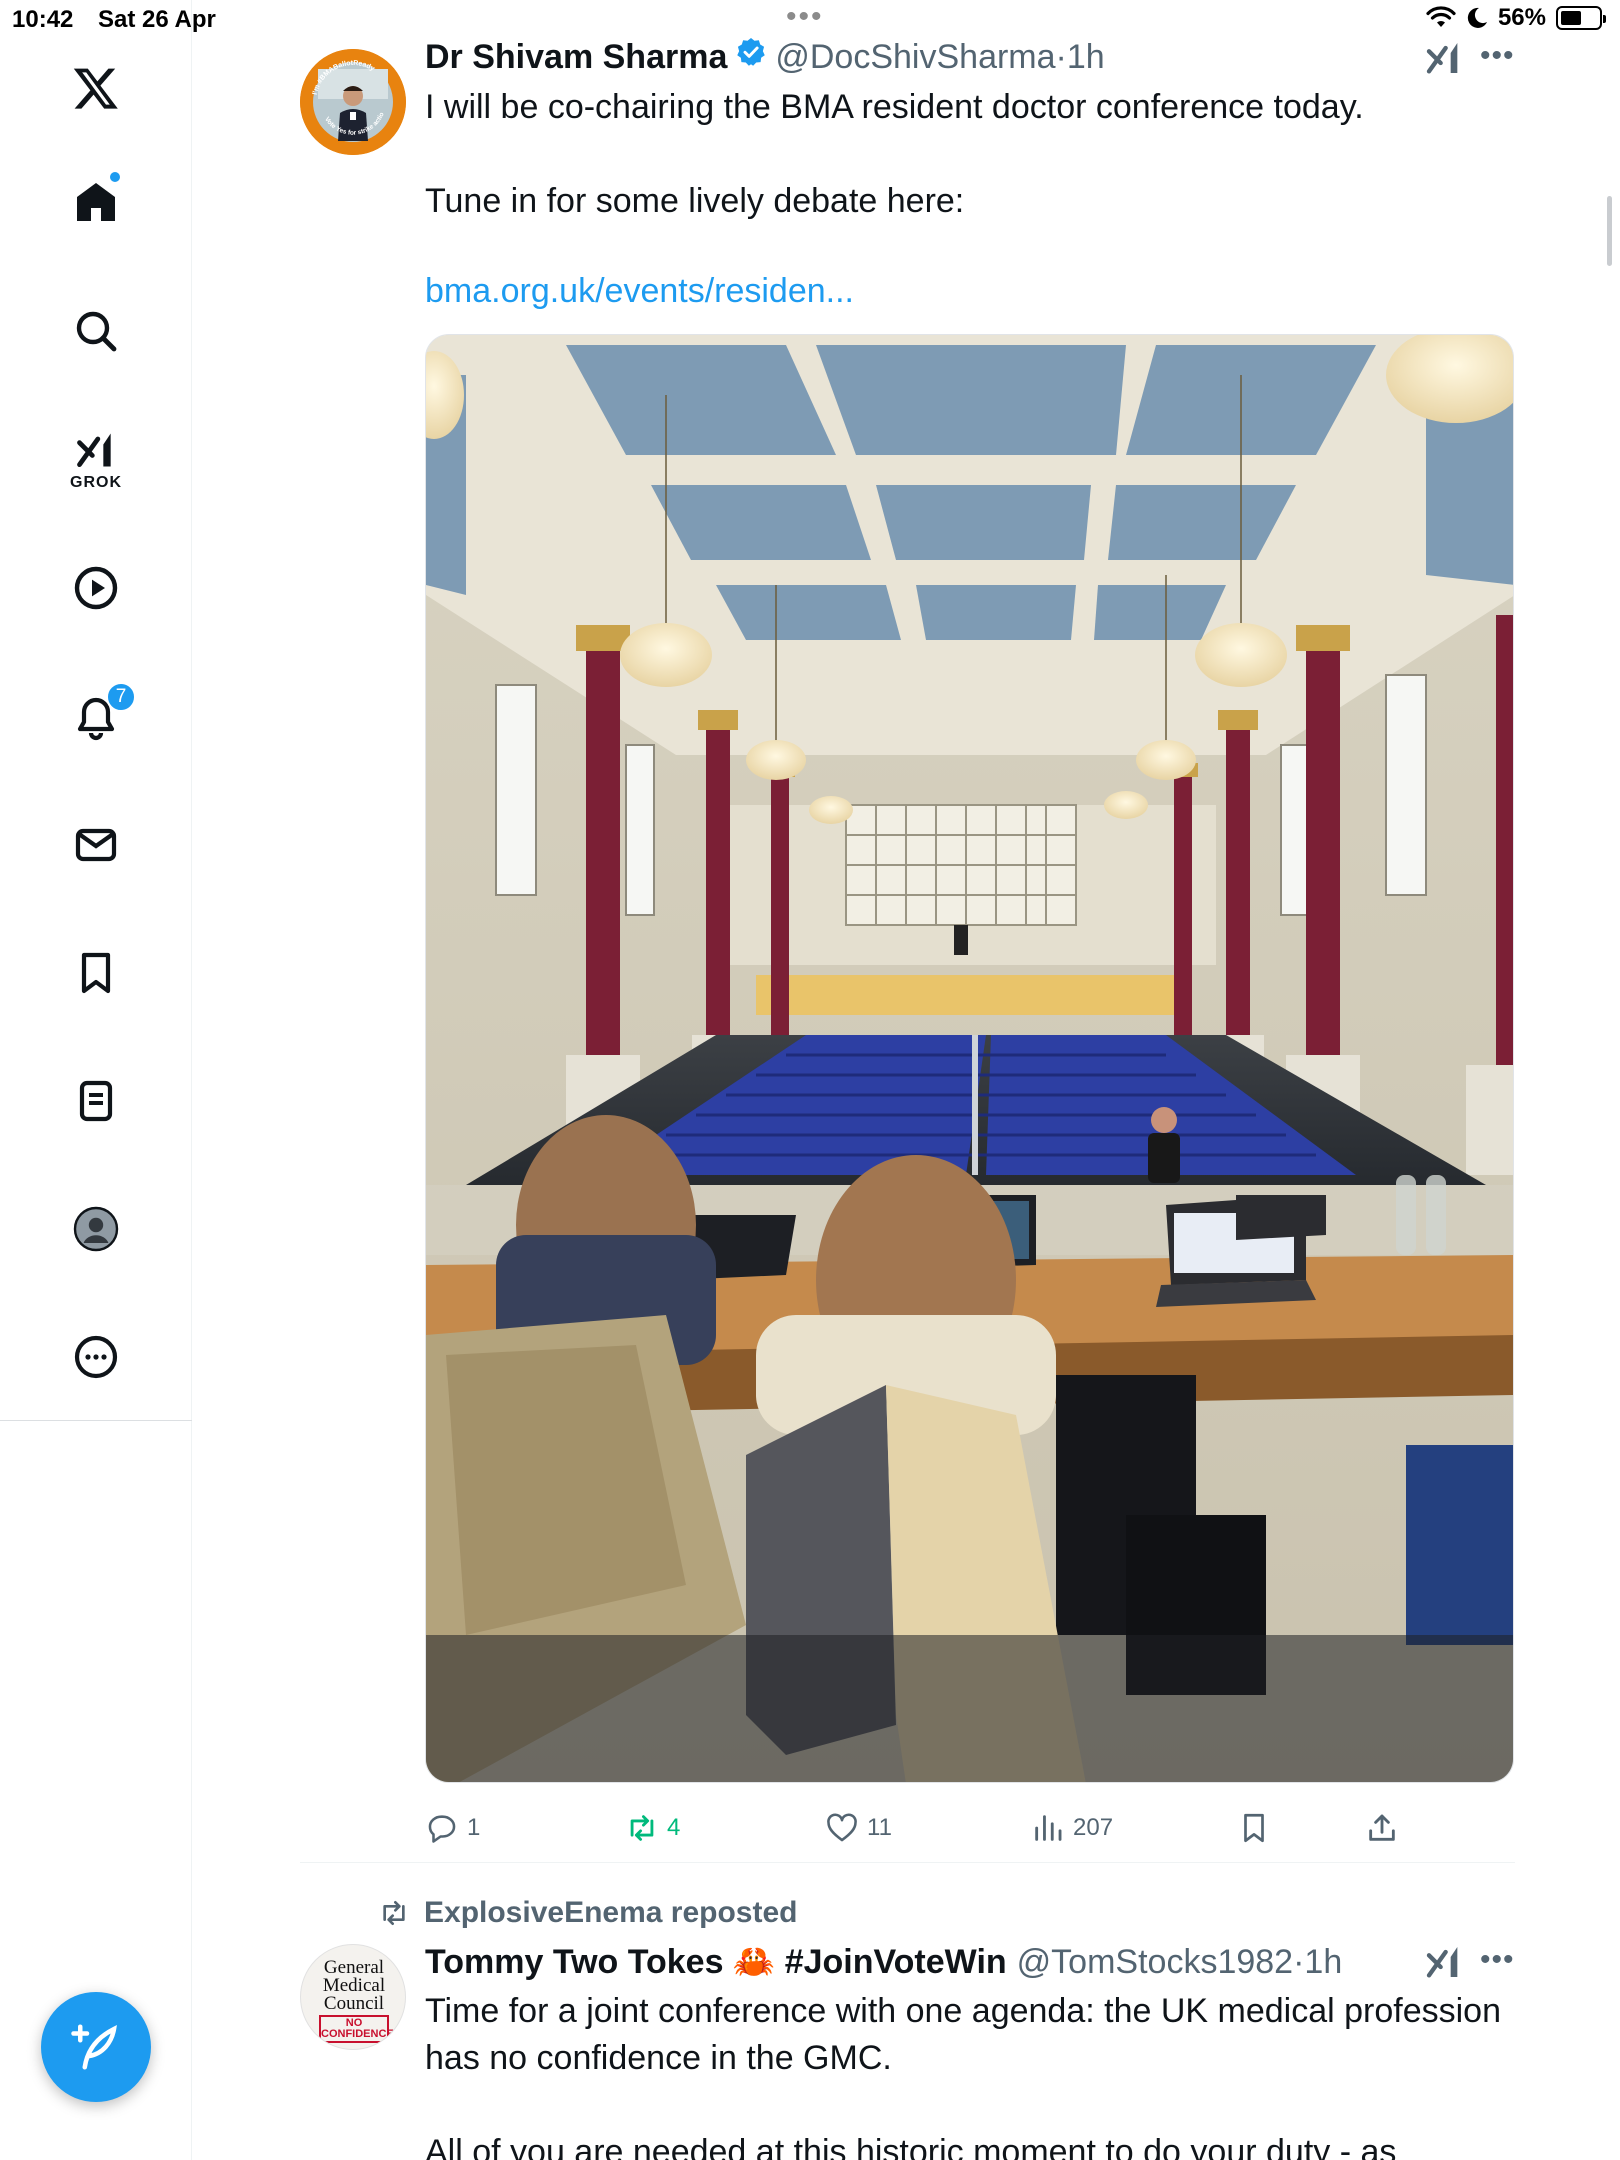 The width and height of the screenshot is (1620, 2160). I want to click on list-icon, so click(96, 1101).